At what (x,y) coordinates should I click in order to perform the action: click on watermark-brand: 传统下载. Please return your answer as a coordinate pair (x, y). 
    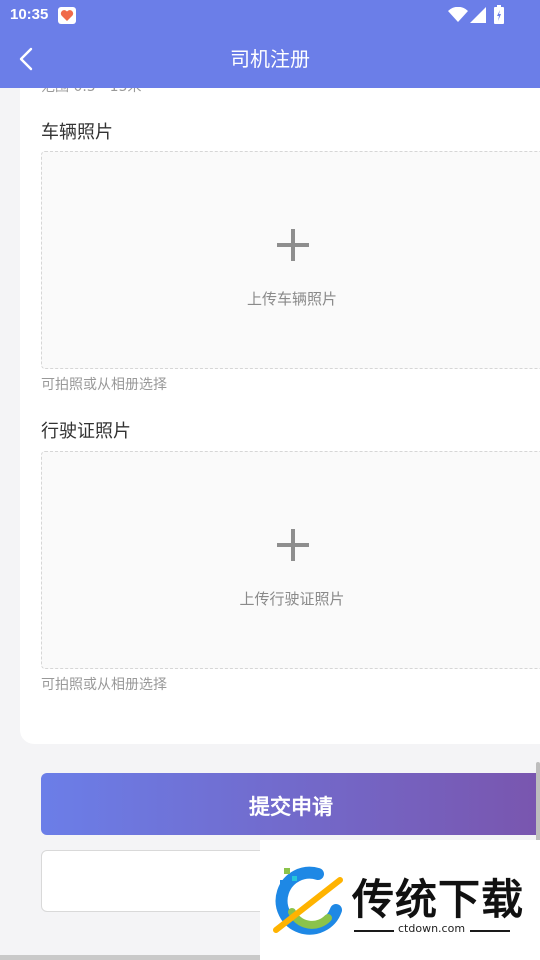
    Looking at the image, I should click on (438, 899).